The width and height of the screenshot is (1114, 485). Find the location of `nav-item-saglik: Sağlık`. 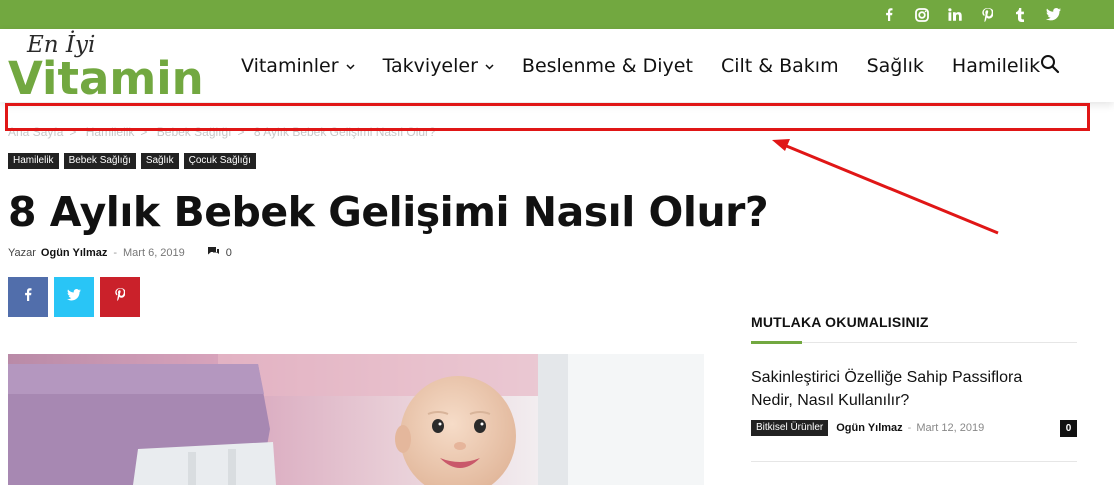

nav-item-saglik: Sağlık is located at coordinates (895, 66).